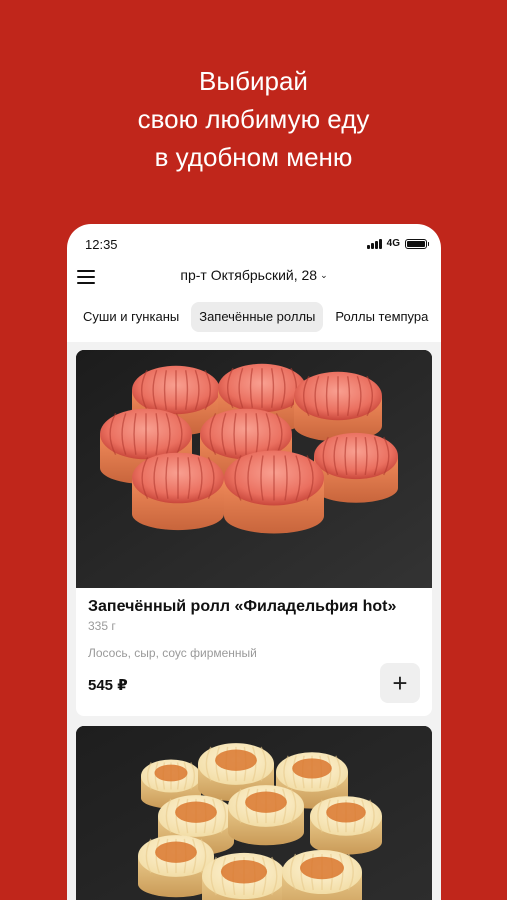  I want to click on plus-icon: +, so click(400, 683).